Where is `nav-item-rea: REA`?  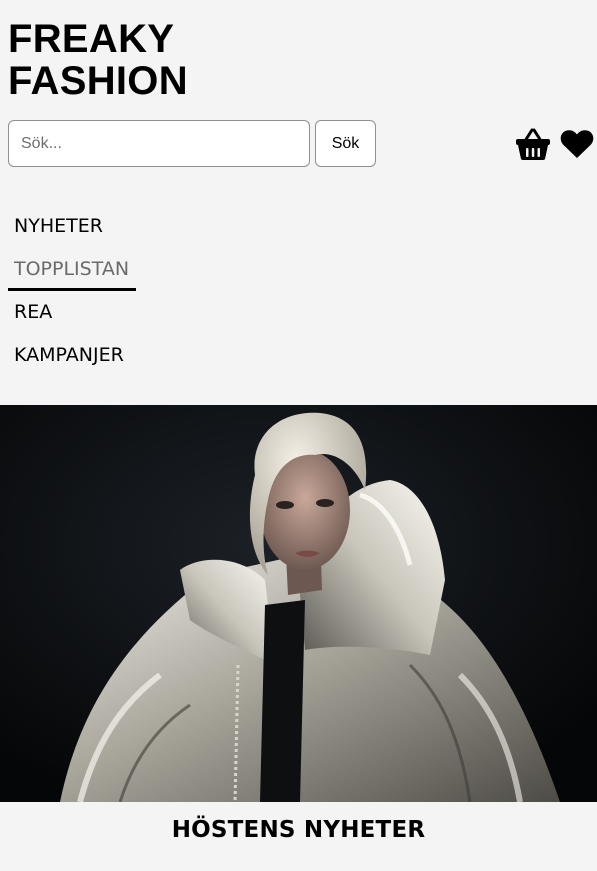
nav-item-rea: REA is located at coordinates (68, 312).